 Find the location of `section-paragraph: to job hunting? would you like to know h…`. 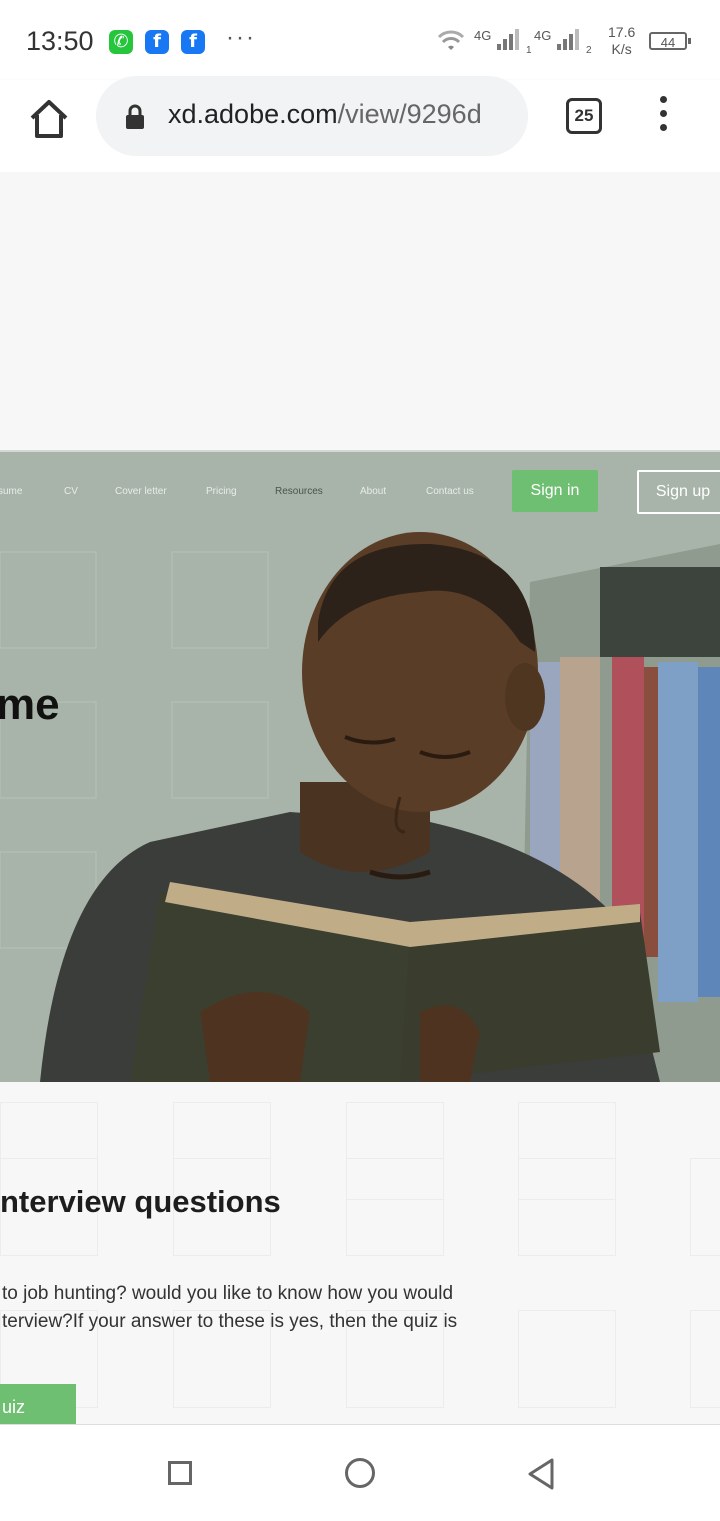

section-paragraph: to job hunting? would you like to know h… is located at coordinates (230, 1307).